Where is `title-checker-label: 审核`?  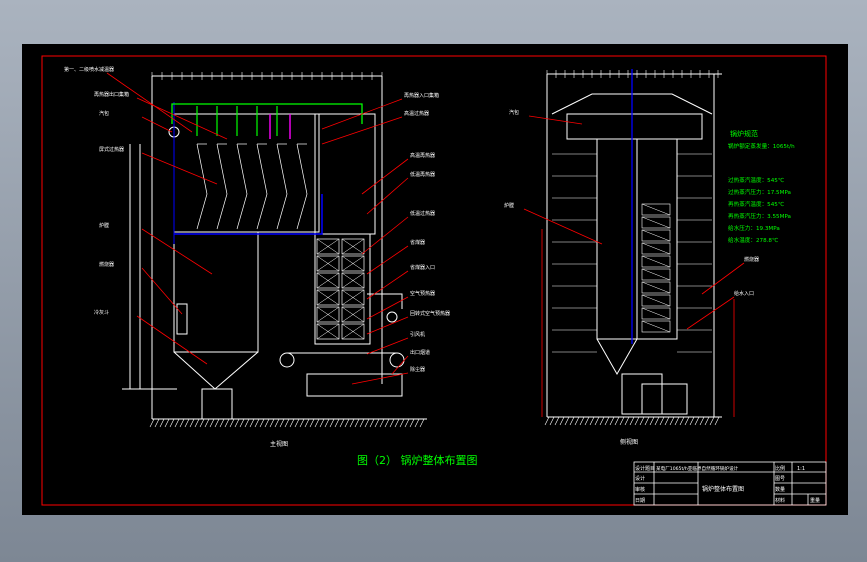
title-checker-label: 审核 is located at coordinates (640, 489).